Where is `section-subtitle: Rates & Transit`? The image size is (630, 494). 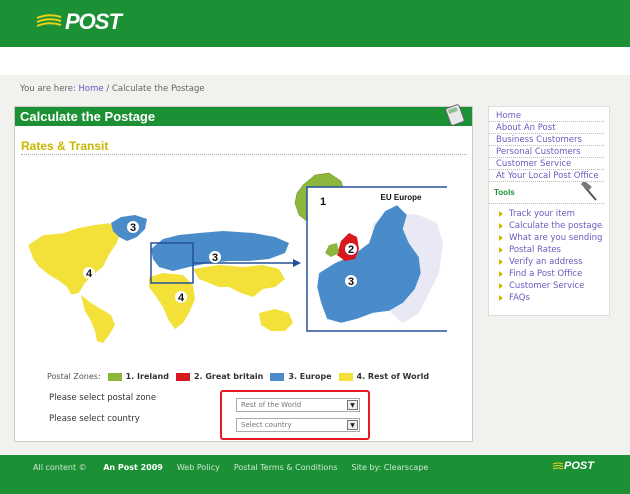
section-subtitle: Rates & Transit is located at coordinates (65, 146).